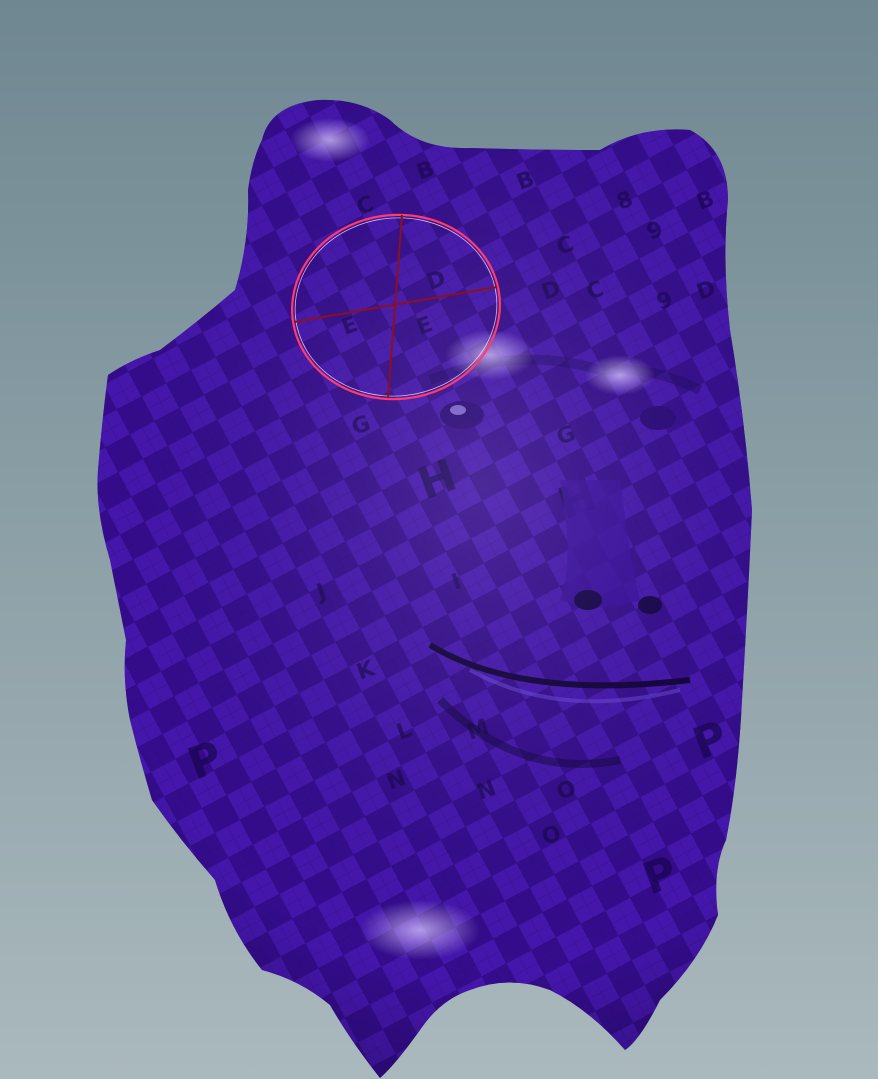 The image size is (878, 1079). What do you see at coordinates (420, 930) in the screenshot?
I see `specular-highlight-neck` at bounding box center [420, 930].